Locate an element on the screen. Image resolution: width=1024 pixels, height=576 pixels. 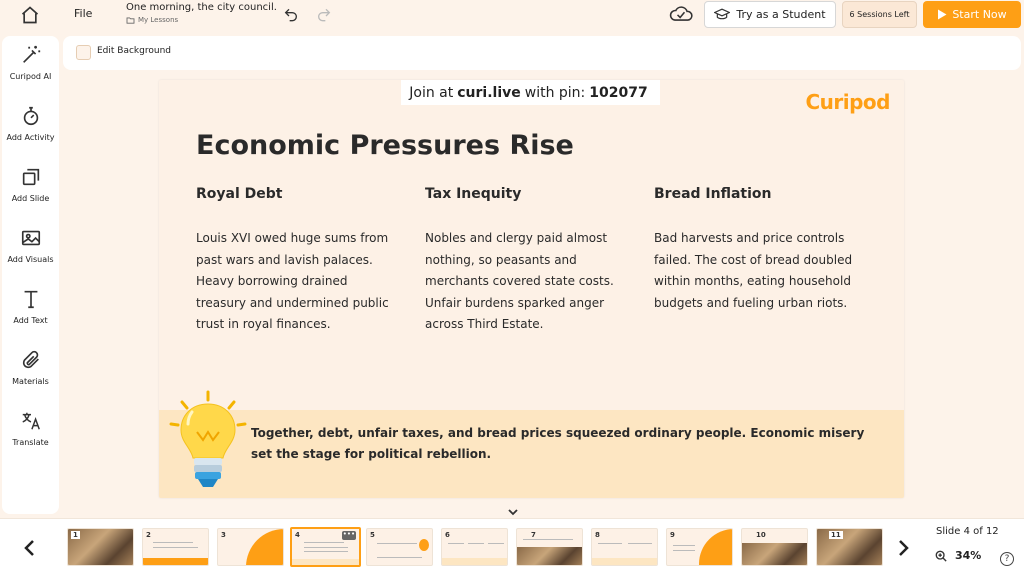
column-heading: Royal Debt is located at coordinates (239, 194).